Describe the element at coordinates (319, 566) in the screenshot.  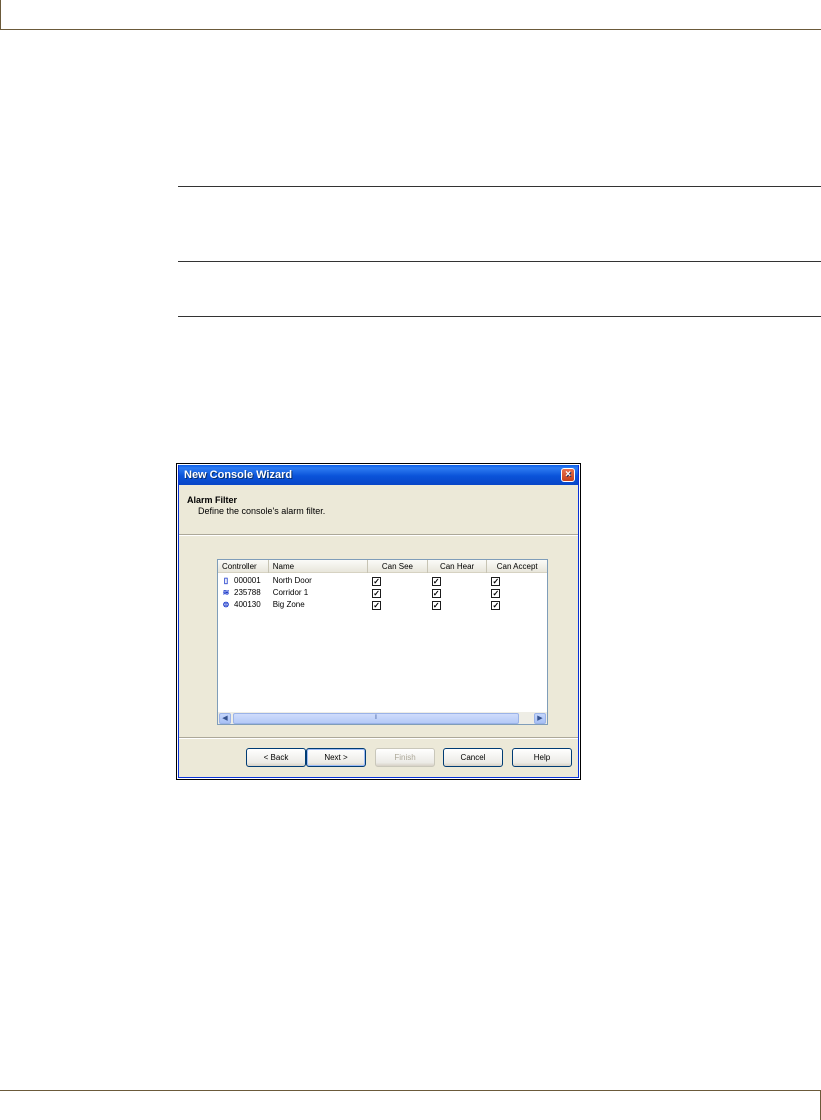
I see `column-header-name: Name` at that location.